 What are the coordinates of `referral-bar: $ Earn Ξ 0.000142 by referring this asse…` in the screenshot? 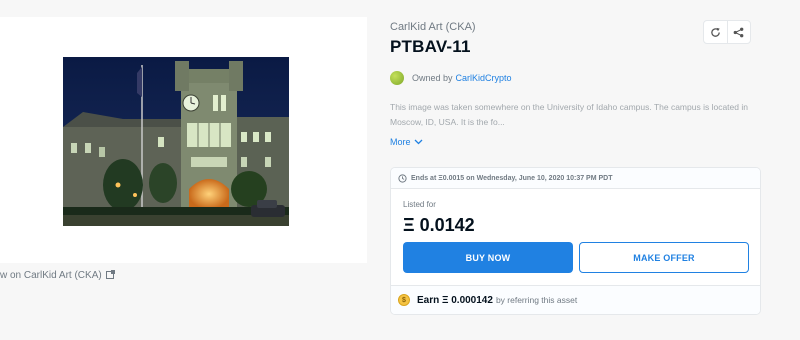 It's located at (575, 299).